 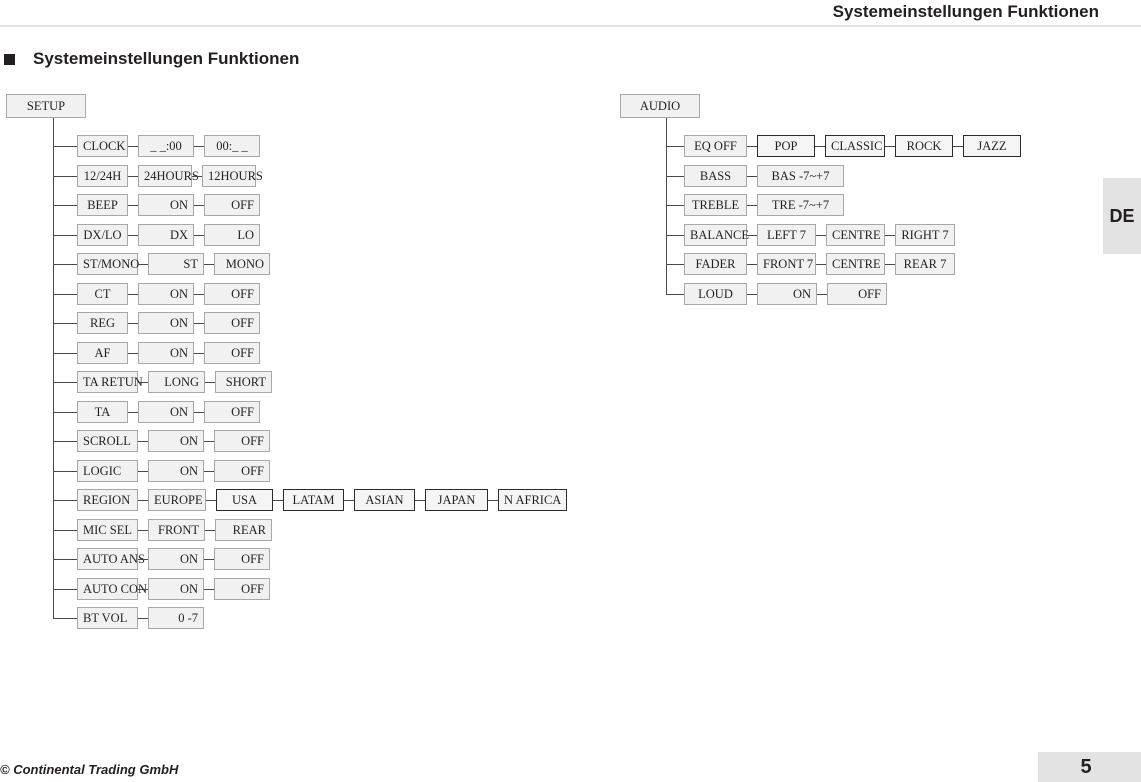 What do you see at coordinates (715, 264) in the screenshot?
I see `audio-row-label-4: FADER` at bounding box center [715, 264].